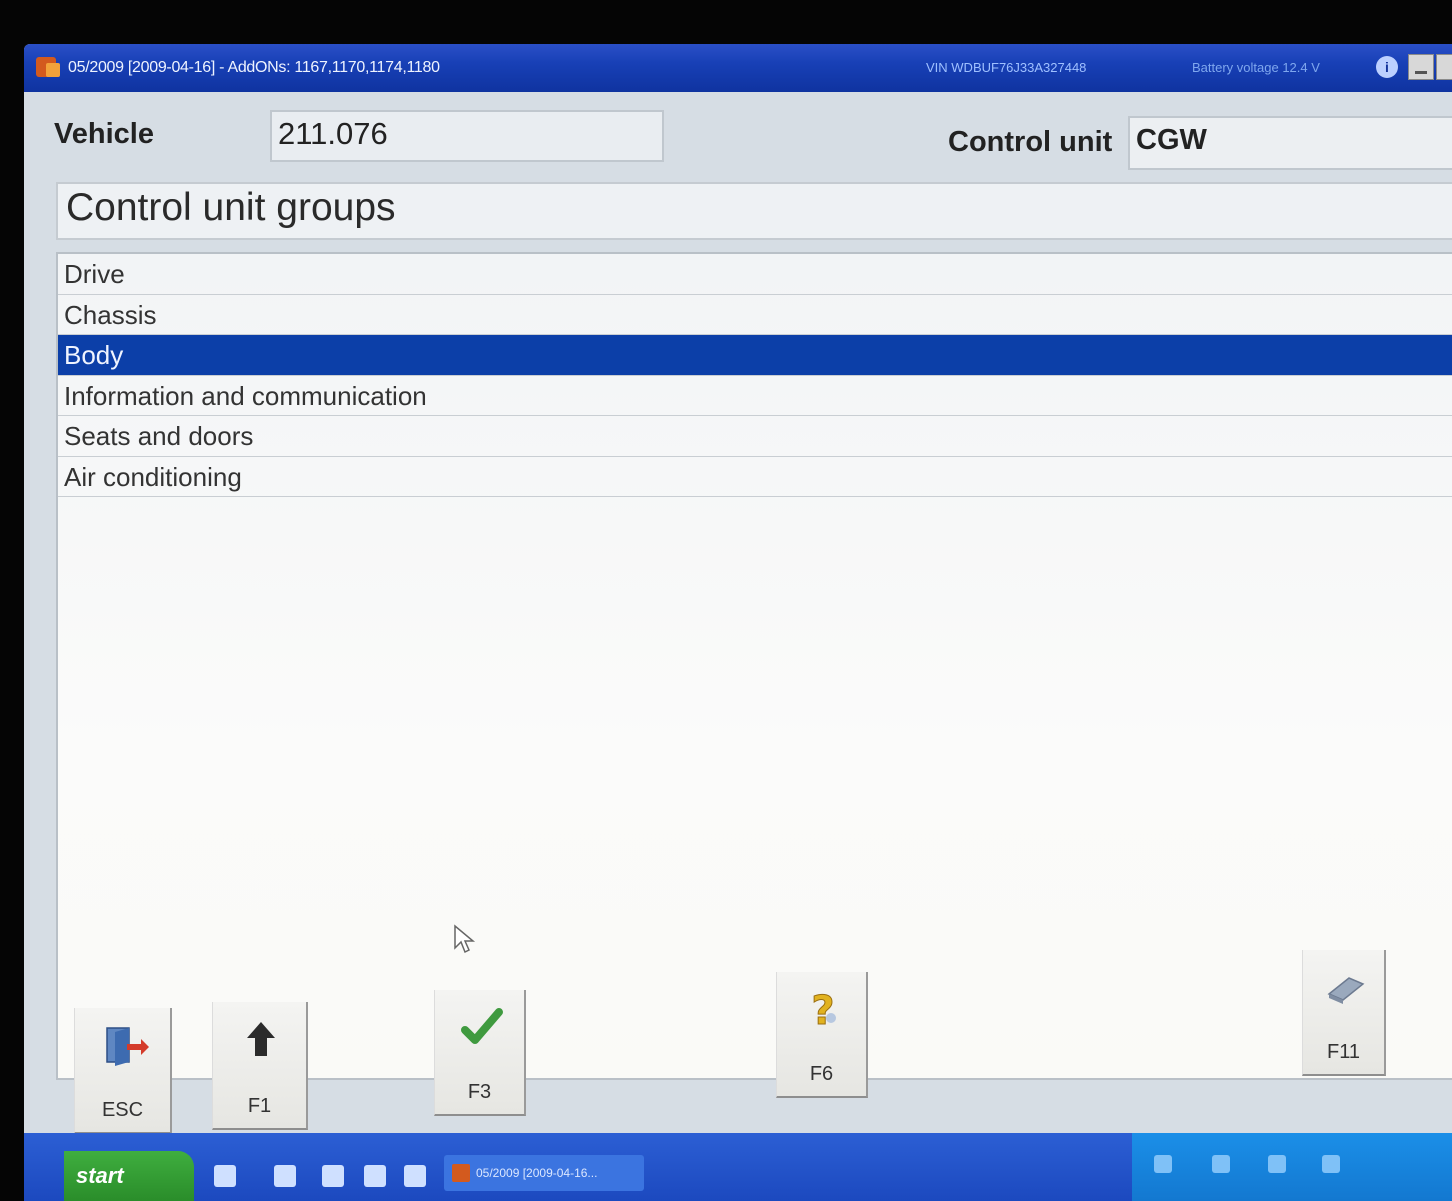 This screenshot has width=1452, height=1201. Describe the element at coordinates (1343, 1052) in the screenshot. I see `f11-label: F11` at that location.